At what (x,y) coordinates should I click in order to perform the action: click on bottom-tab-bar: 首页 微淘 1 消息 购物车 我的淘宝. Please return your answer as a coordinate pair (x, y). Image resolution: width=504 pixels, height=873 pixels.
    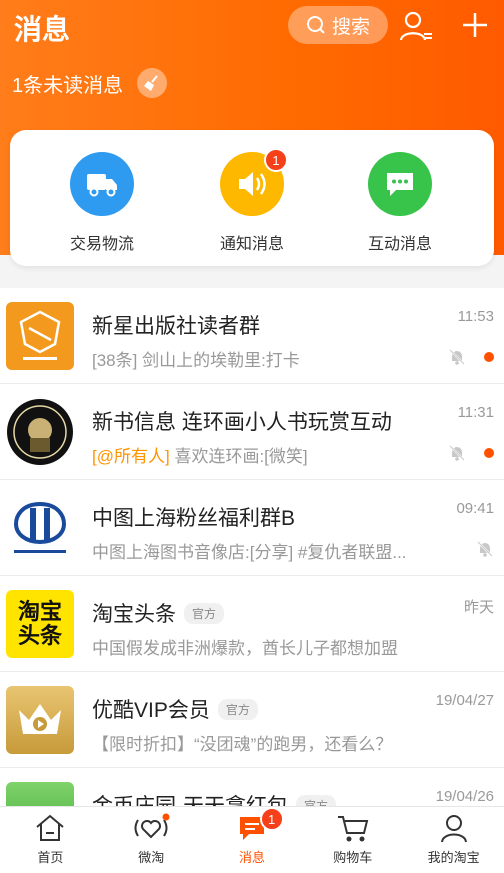
    Looking at the image, I should click on (252, 839).